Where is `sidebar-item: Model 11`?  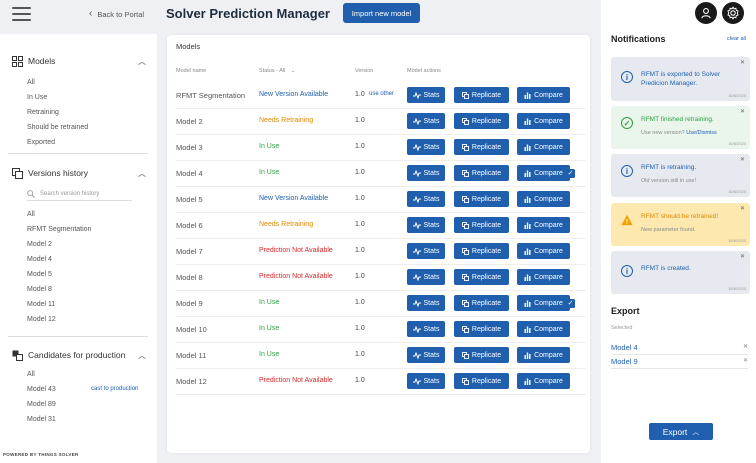
sidebar-item: Model 11 is located at coordinates (78, 304).